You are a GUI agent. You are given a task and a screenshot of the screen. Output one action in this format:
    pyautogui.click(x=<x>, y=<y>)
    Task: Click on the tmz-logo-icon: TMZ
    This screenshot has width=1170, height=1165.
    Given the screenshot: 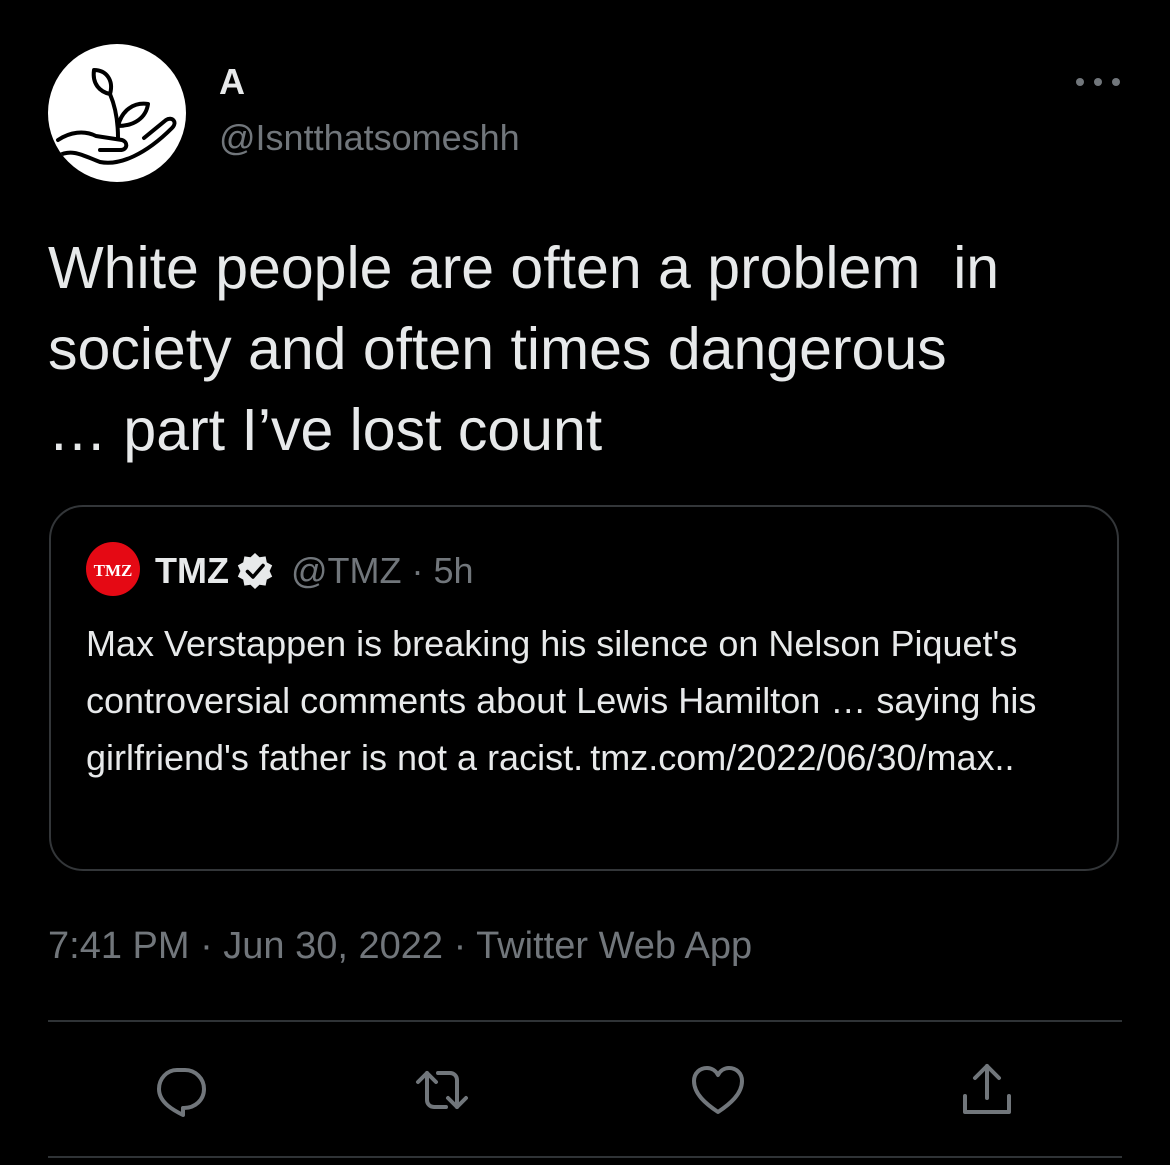 What is the action you would take?
    pyautogui.click(x=113, y=570)
    